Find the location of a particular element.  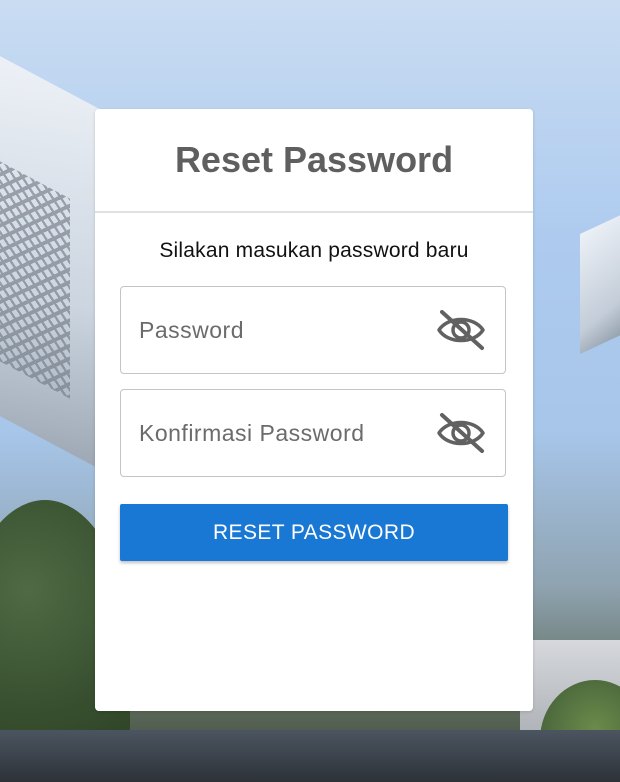

card-title: Reset Password is located at coordinates (314, 159).